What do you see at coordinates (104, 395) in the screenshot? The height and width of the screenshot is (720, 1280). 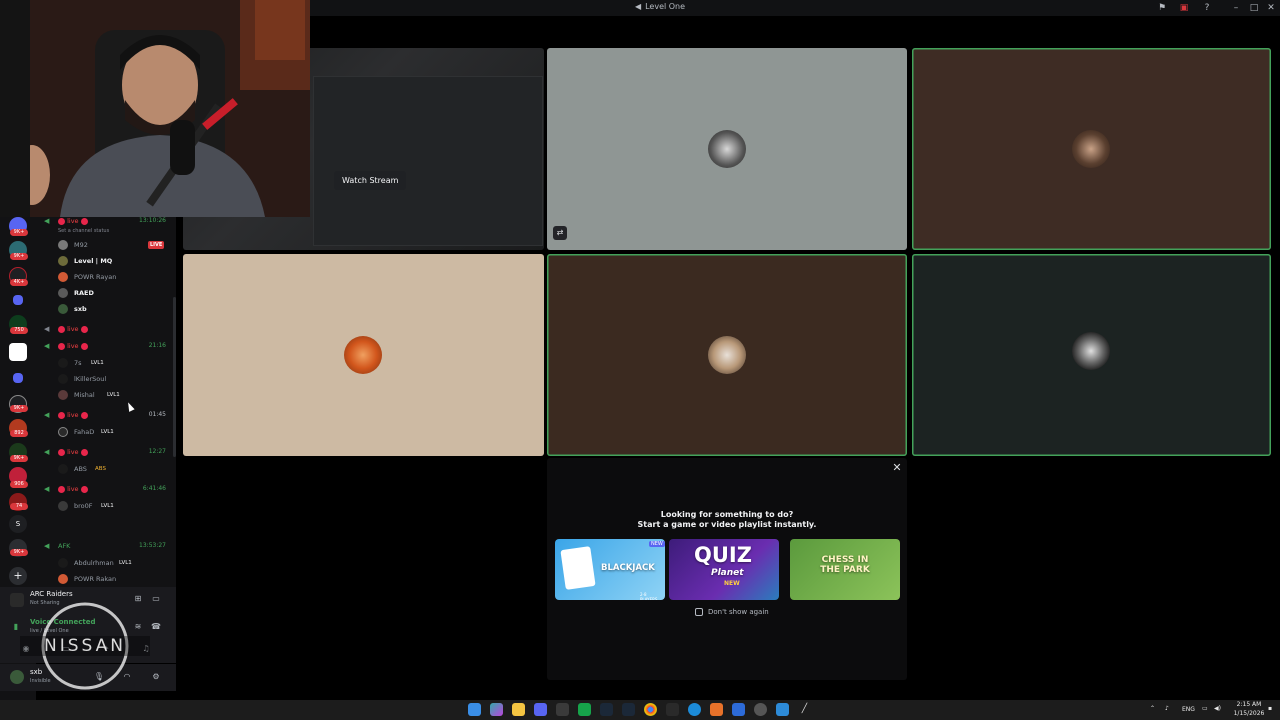 I see `list-item: Mishal LVL1` at bounding box center [104, 395].